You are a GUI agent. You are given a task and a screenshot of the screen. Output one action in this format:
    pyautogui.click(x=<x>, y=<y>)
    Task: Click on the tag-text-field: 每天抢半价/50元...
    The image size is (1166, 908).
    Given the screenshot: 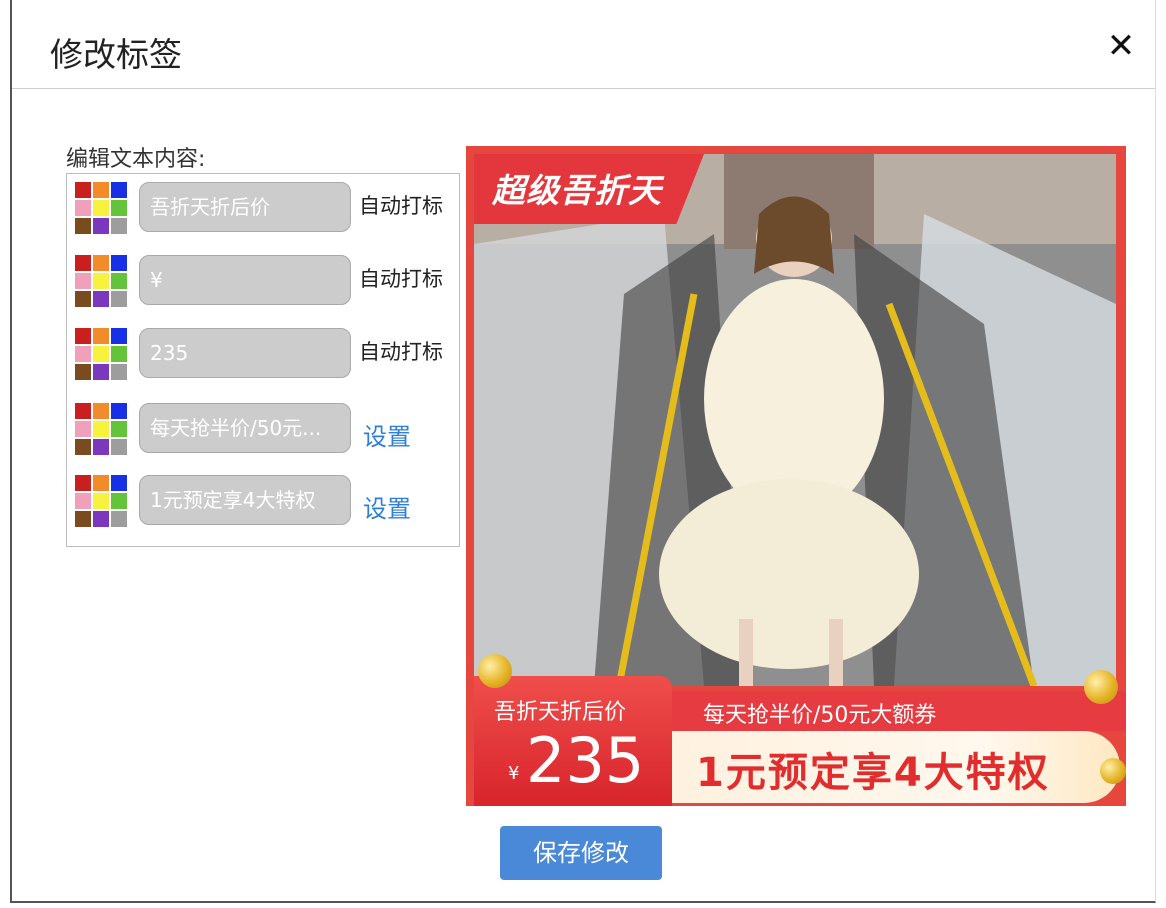 What is the action you would take?
    pyautogui.click(x=245, y=428)
    